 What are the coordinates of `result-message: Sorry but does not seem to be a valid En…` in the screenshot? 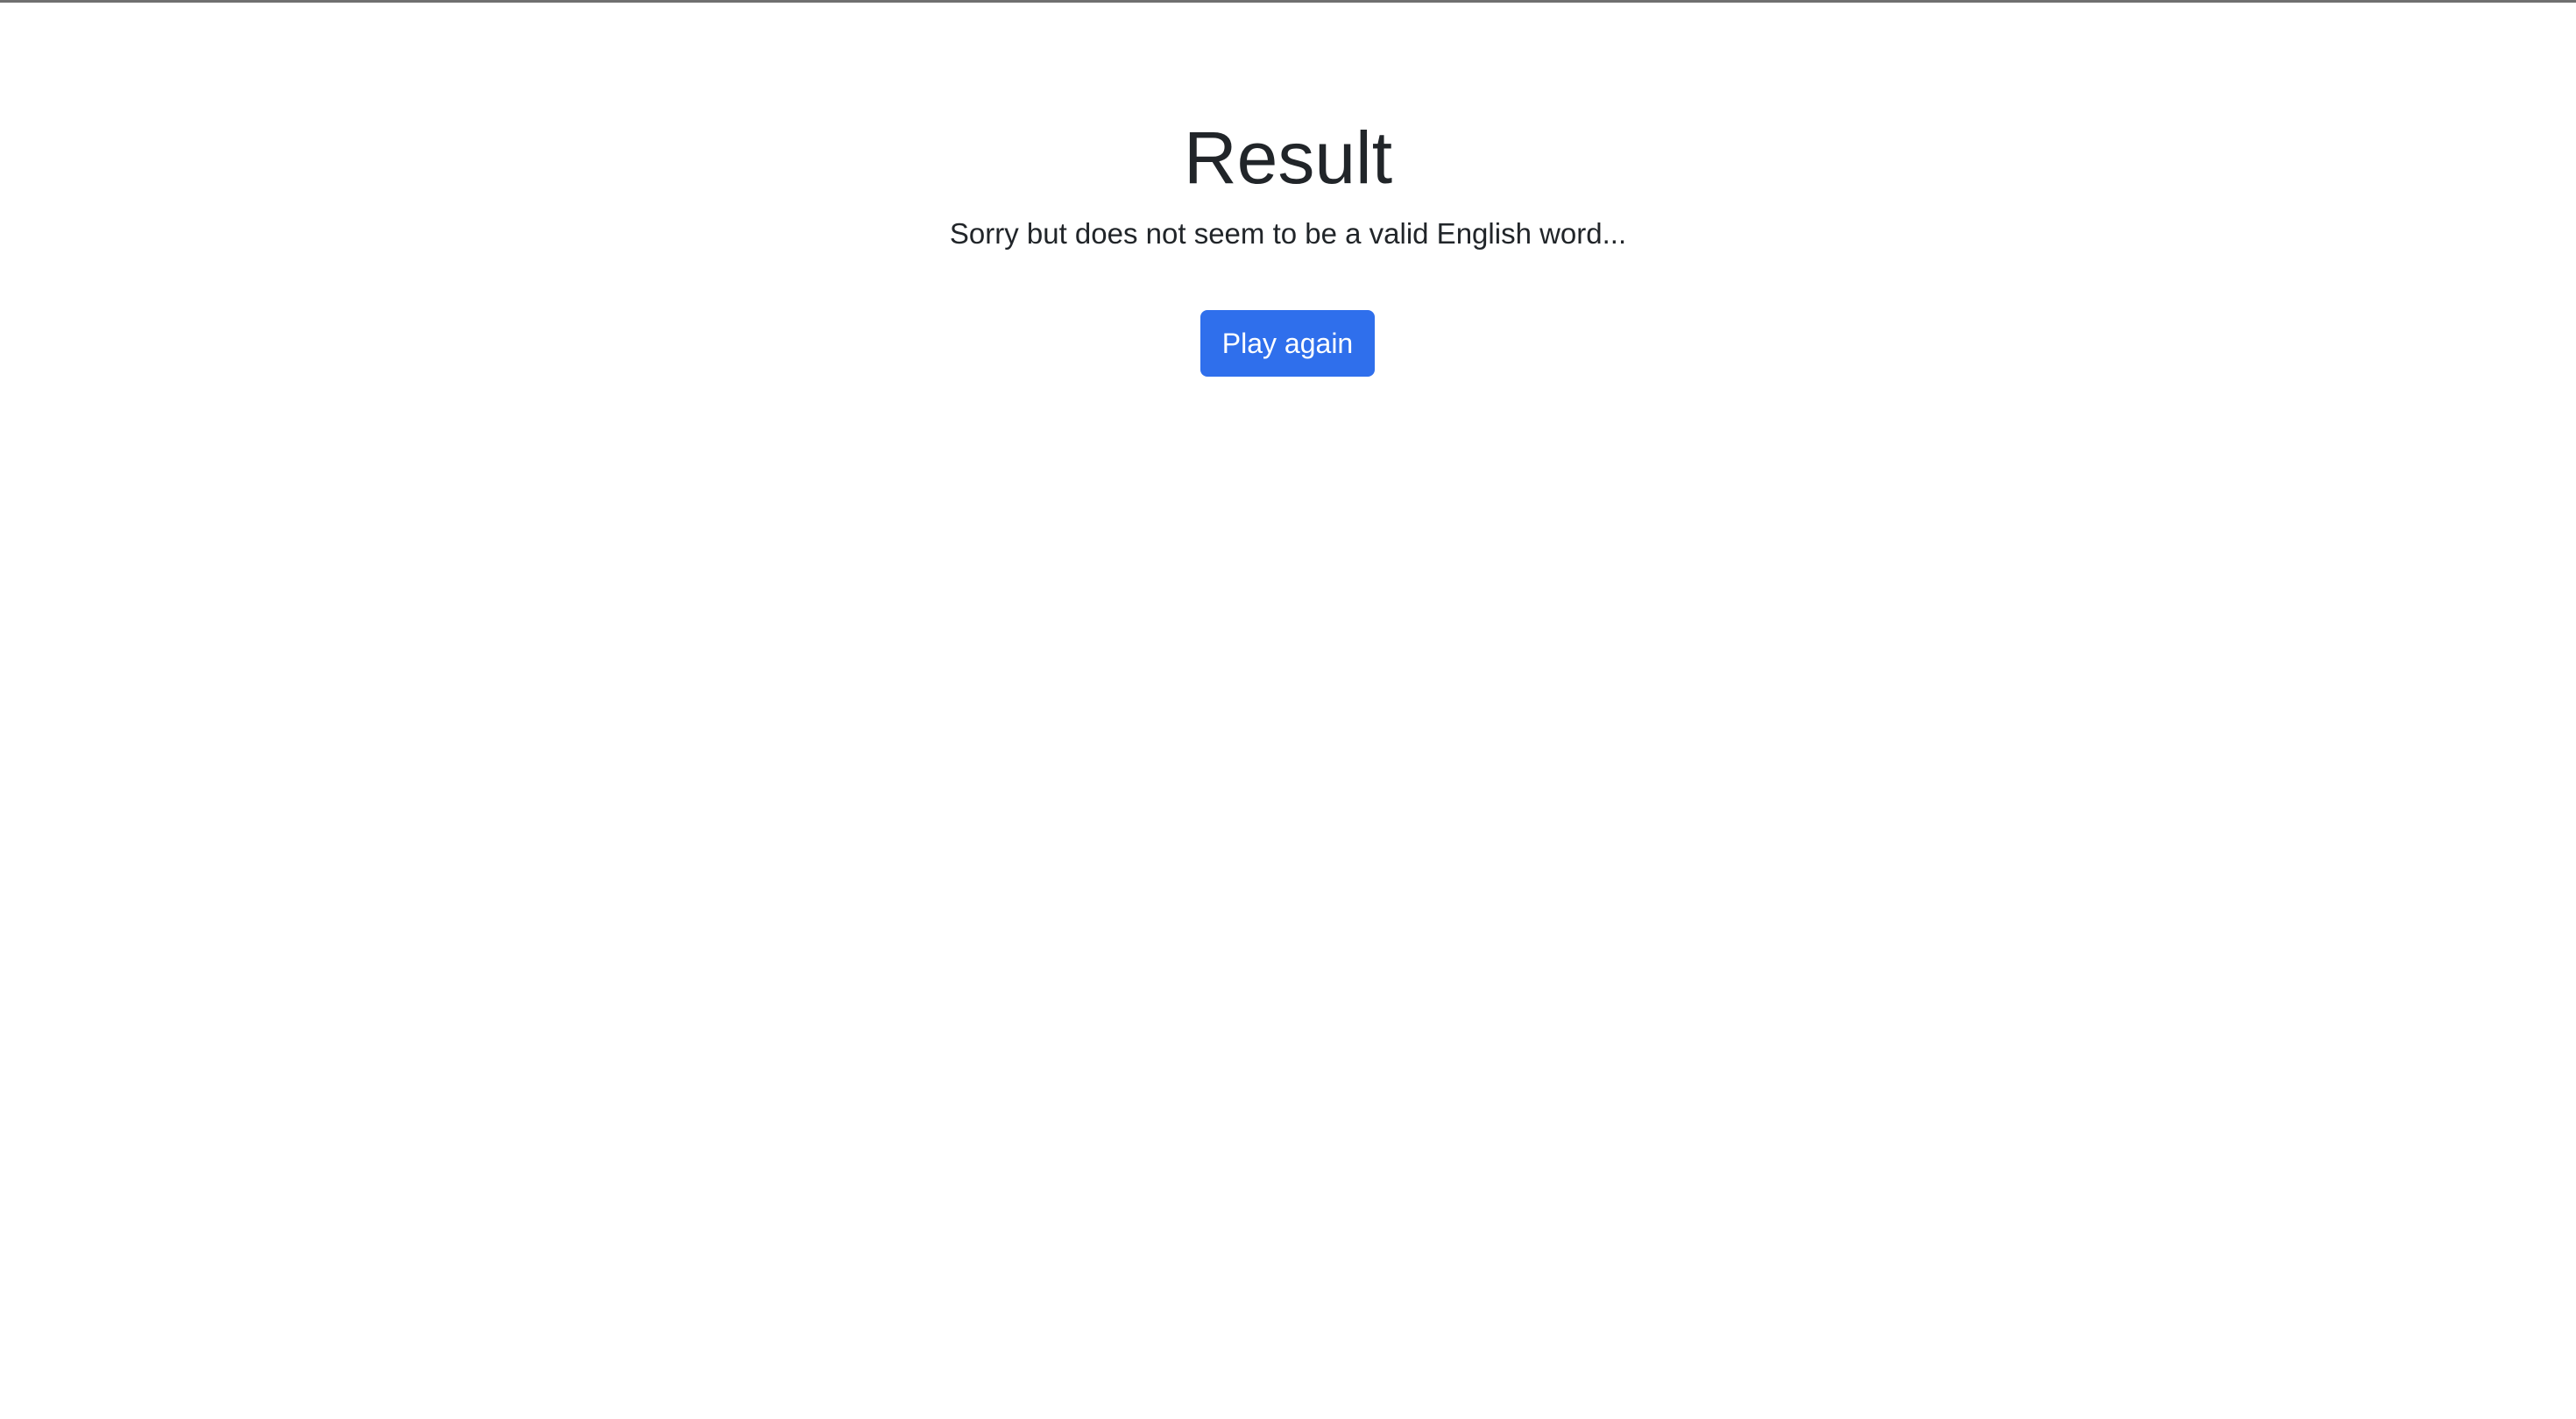 It's located at (1288, 233).